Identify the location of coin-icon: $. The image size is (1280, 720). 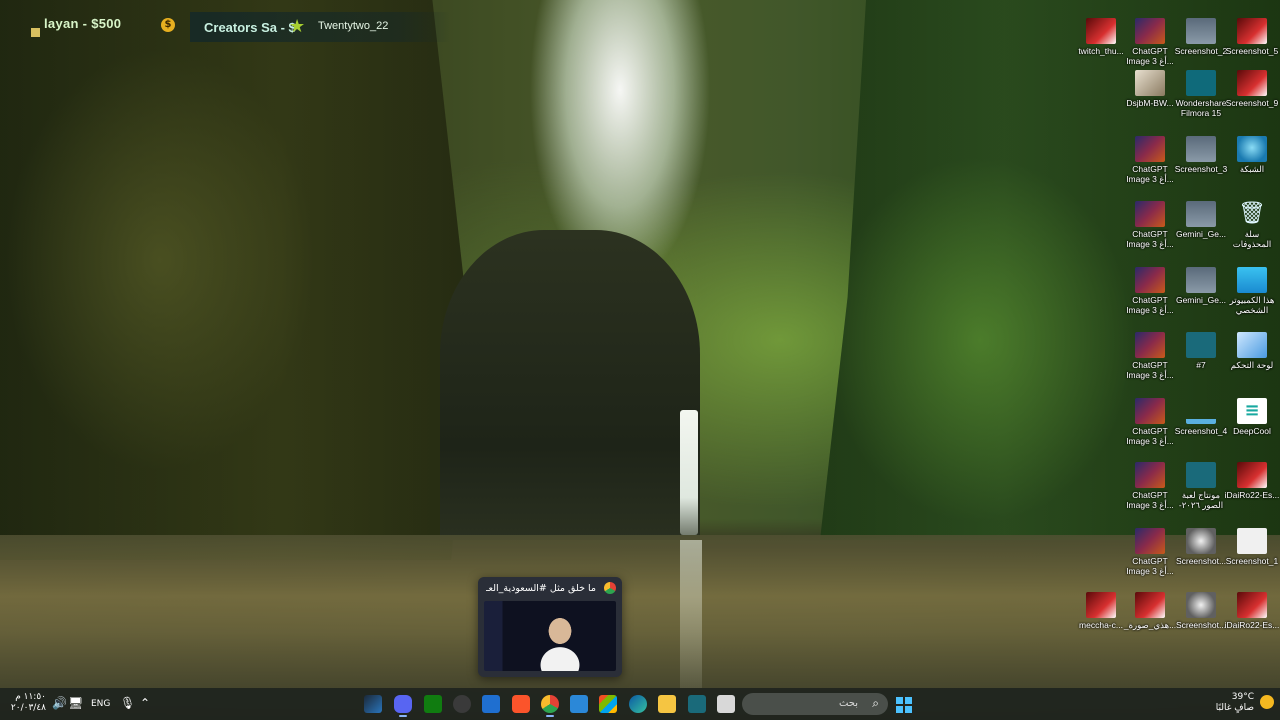
(168, 25).